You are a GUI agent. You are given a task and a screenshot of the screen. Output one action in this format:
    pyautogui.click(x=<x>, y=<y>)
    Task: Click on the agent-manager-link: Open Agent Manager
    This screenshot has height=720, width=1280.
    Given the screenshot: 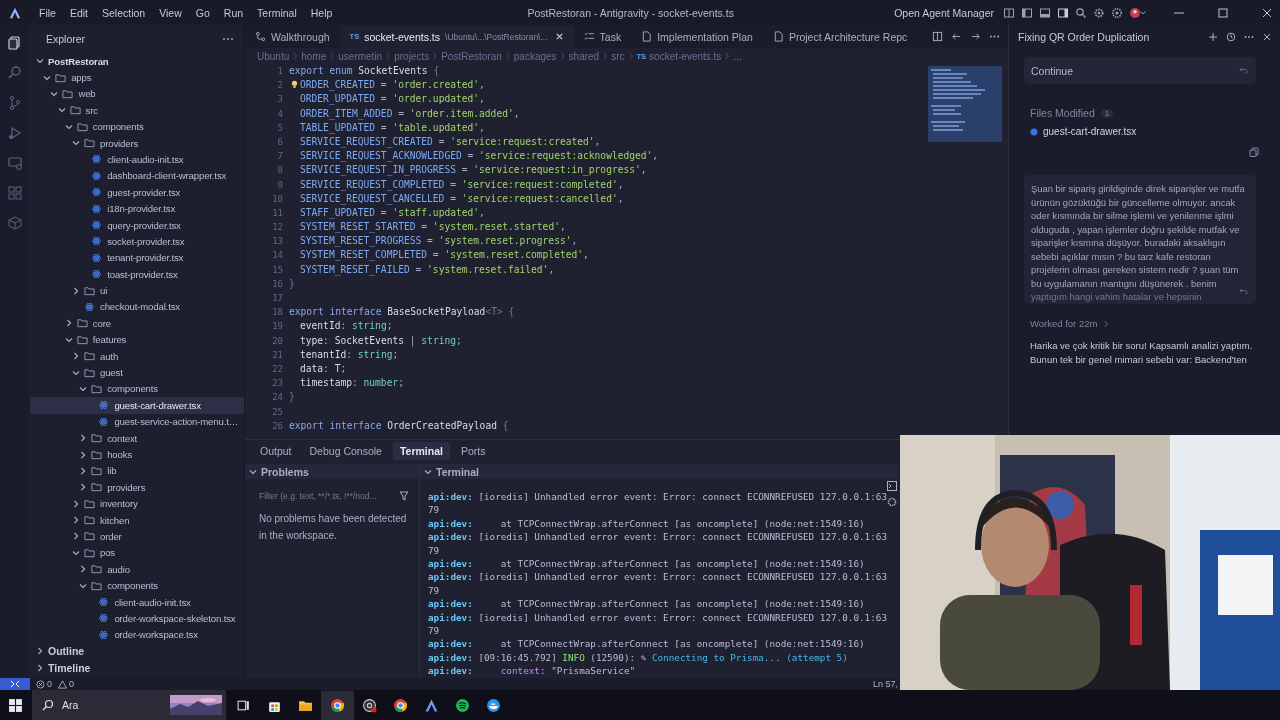 What is the action you would take?
    pyautogui.click(x=944, y=12)
    